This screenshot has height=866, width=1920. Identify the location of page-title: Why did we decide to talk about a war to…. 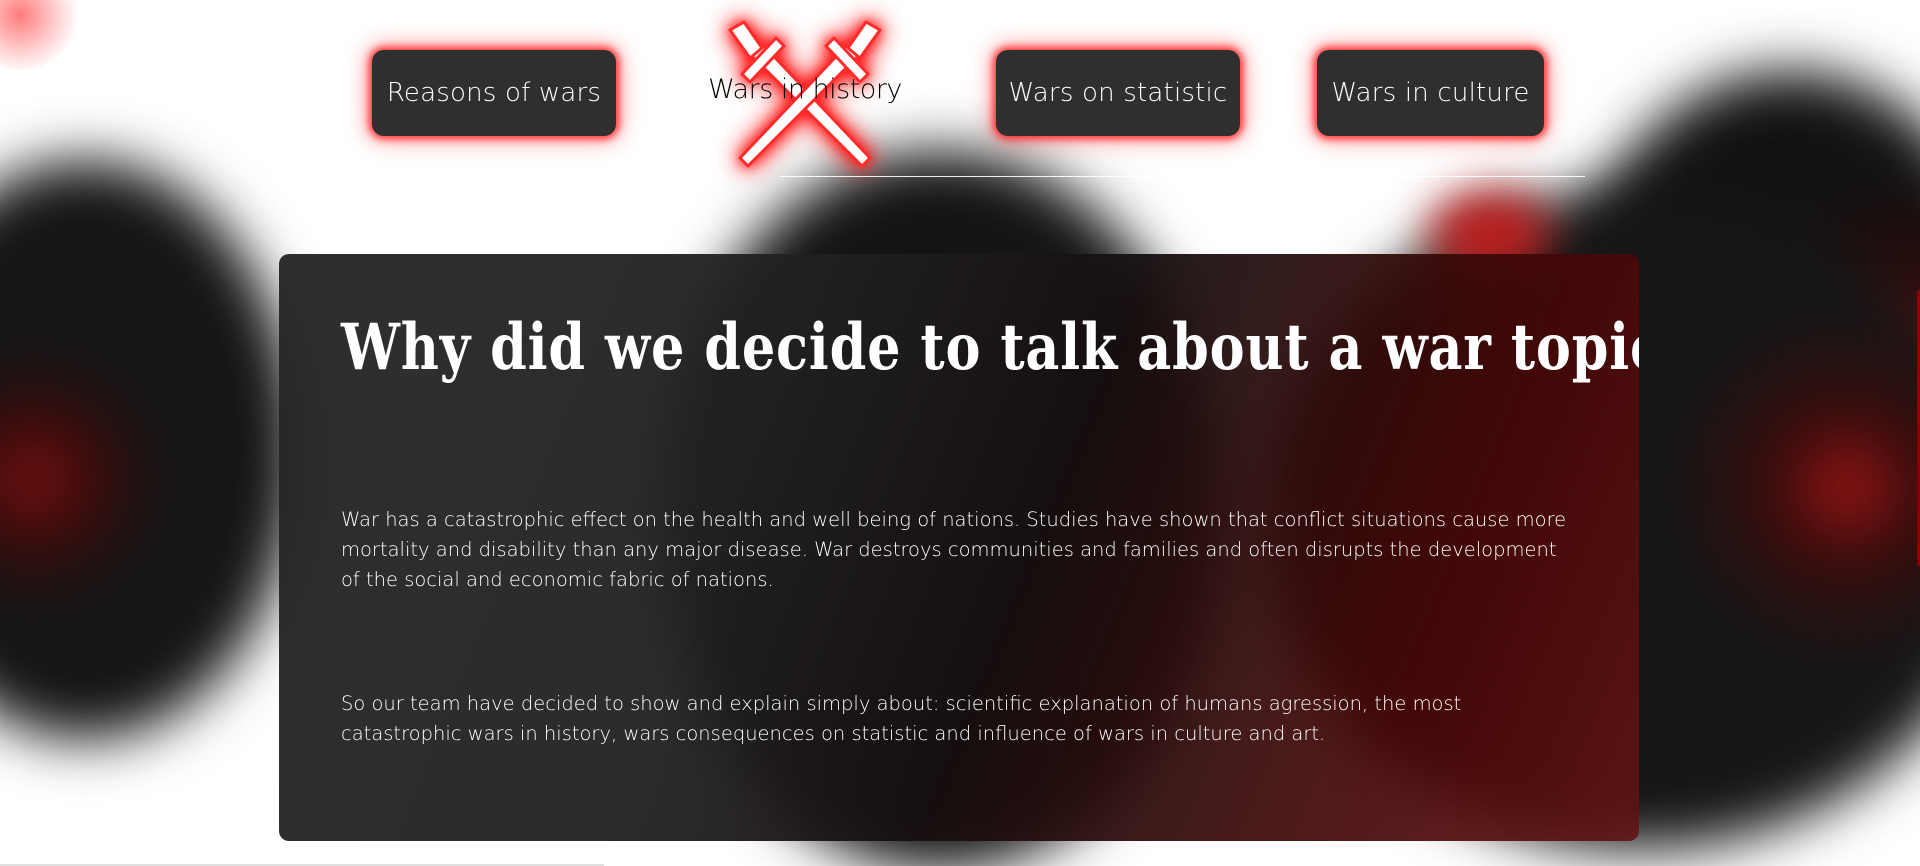
(990, 347).